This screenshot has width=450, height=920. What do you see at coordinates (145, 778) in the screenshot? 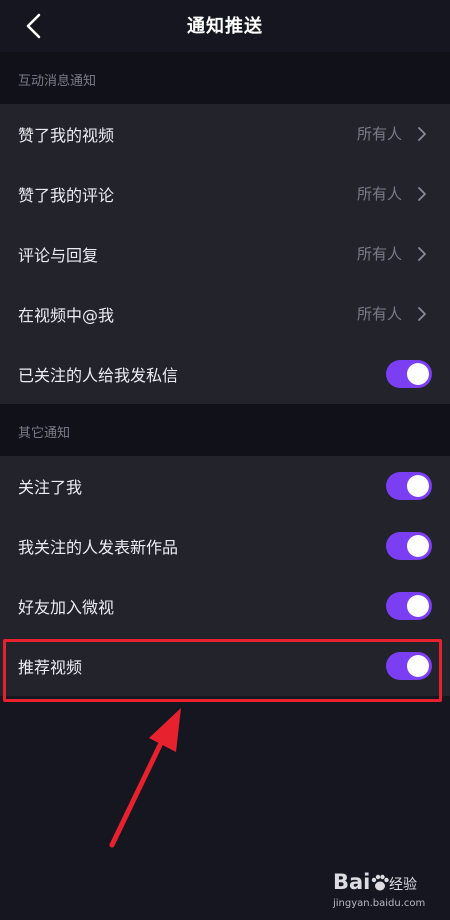
I see `annotation-arrow-icon` at bounding box center [145, 778].